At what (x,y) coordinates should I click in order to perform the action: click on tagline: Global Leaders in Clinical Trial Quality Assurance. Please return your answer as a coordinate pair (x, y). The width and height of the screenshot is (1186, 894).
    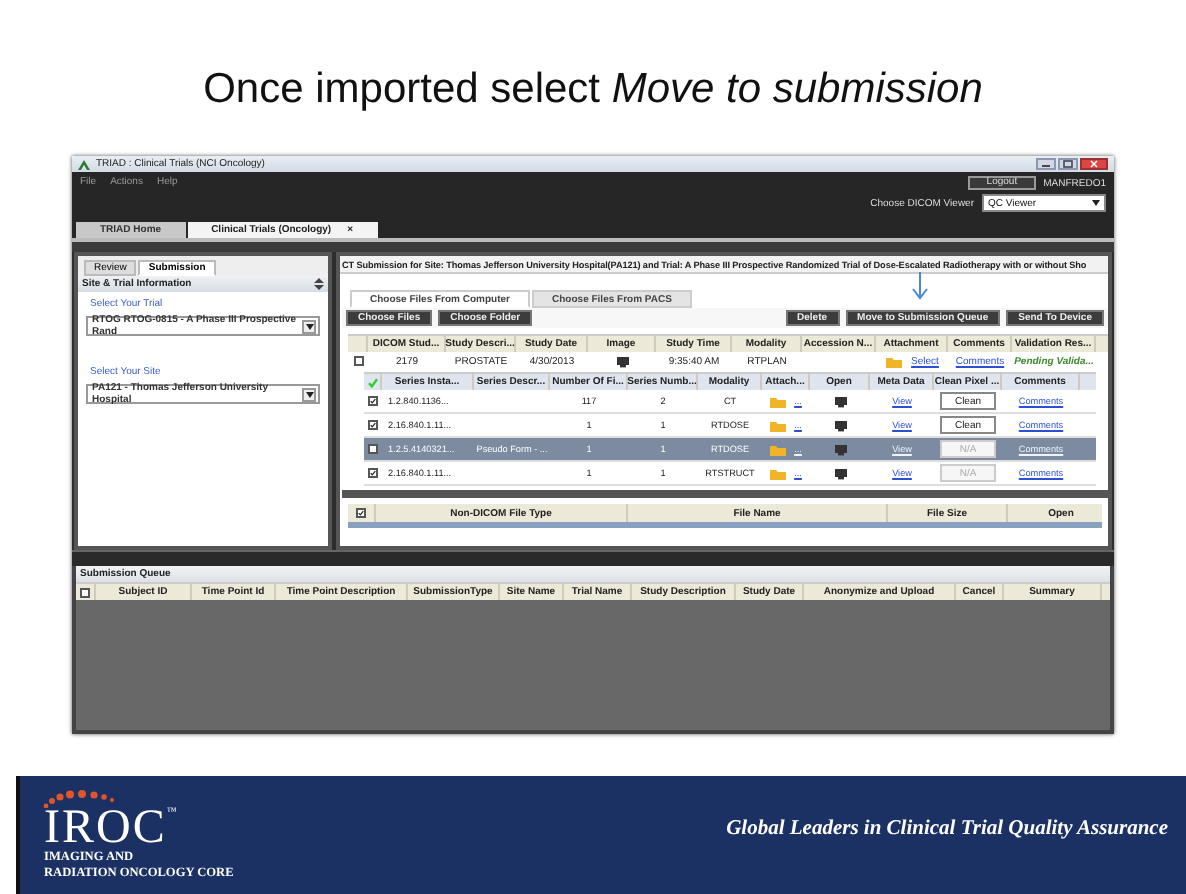
    Looking at the image, I should click on (947, 831).